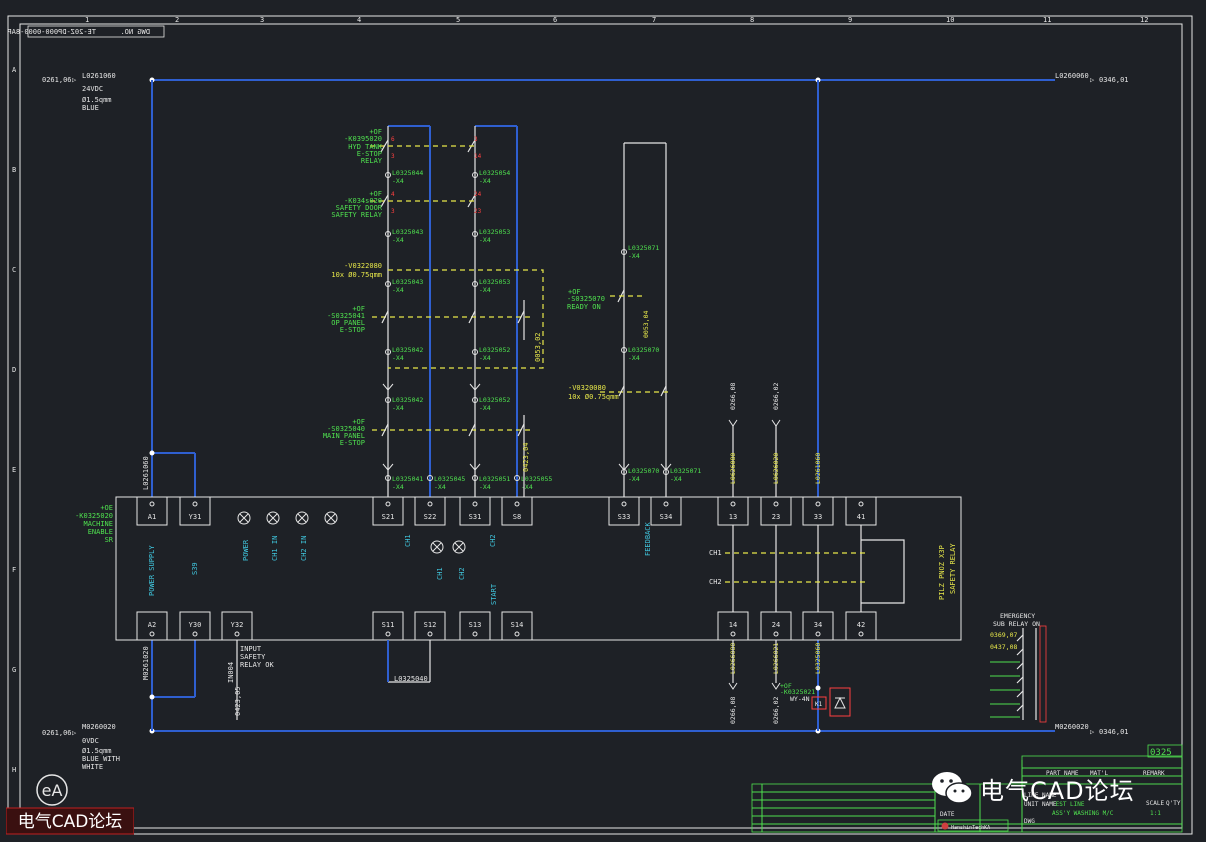  Describe the element at coordinates (430, 517) in the screenshot. I see `svg-text: S22` at that location.